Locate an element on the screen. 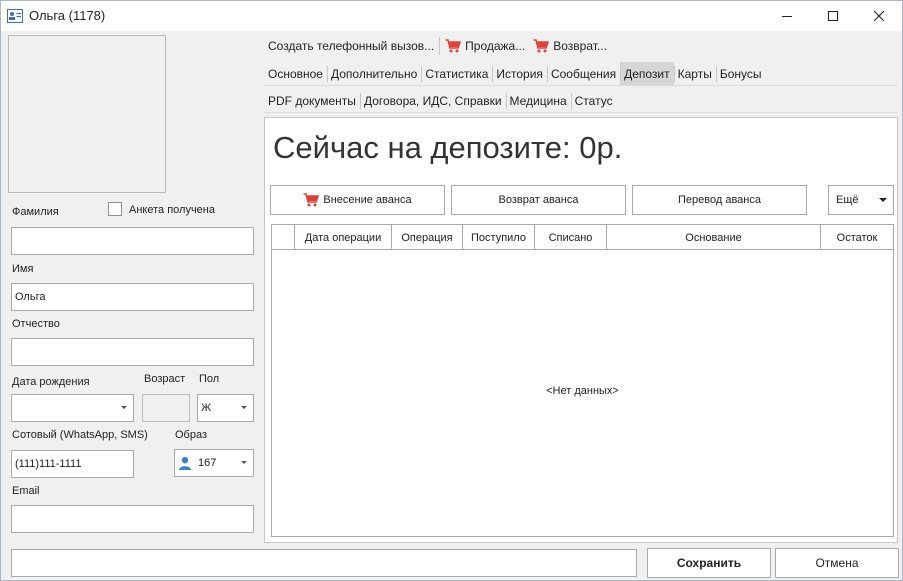 The width and height of the screenshot is (903, 581). tab-label: Сообщения is located at coordinates (583, 73).